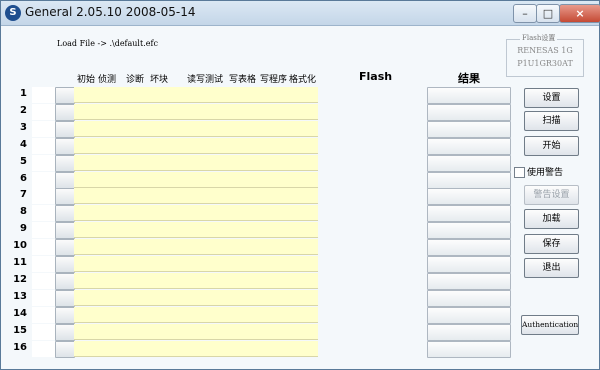 Image resolution: width=600 pixels, height=370 pixels. What do you see at coordinates (23, 178) in the screenshot?
I see `row-number: 6` at bounding box center [23, 178].